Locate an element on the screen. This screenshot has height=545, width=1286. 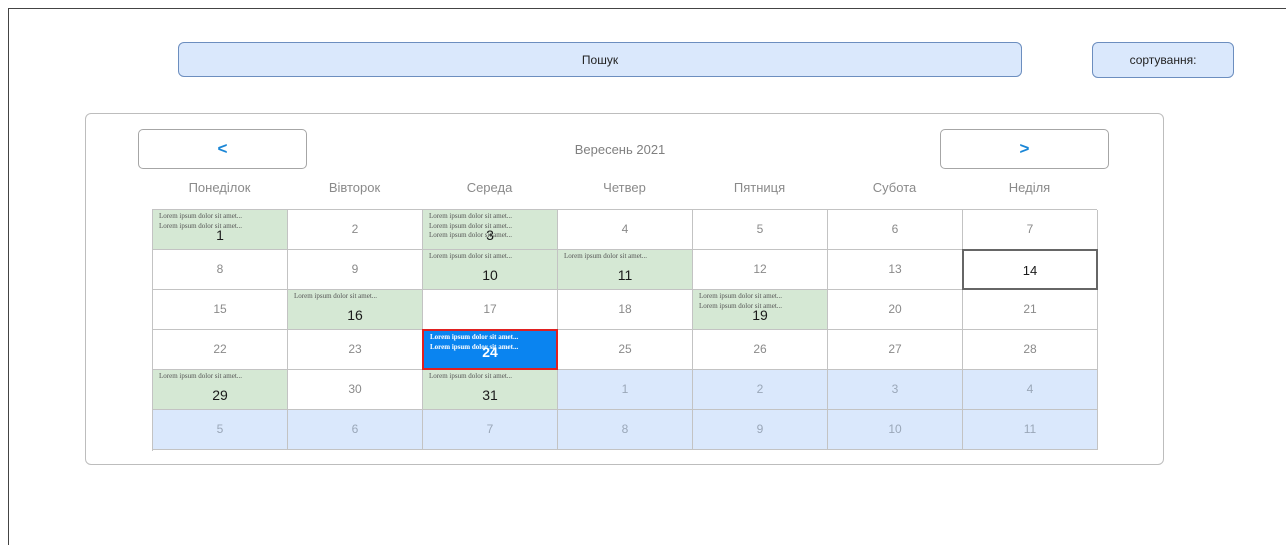
next-month-button: > is located at coordinates (1024, 149).